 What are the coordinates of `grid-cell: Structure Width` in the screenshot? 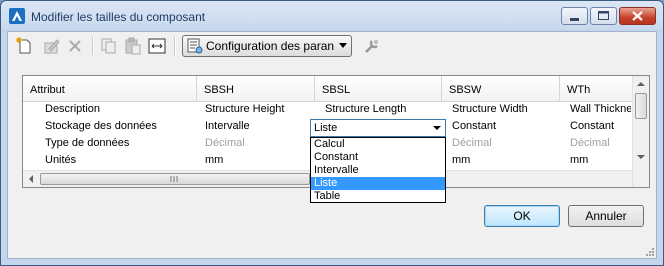 It's located at (504, 110).